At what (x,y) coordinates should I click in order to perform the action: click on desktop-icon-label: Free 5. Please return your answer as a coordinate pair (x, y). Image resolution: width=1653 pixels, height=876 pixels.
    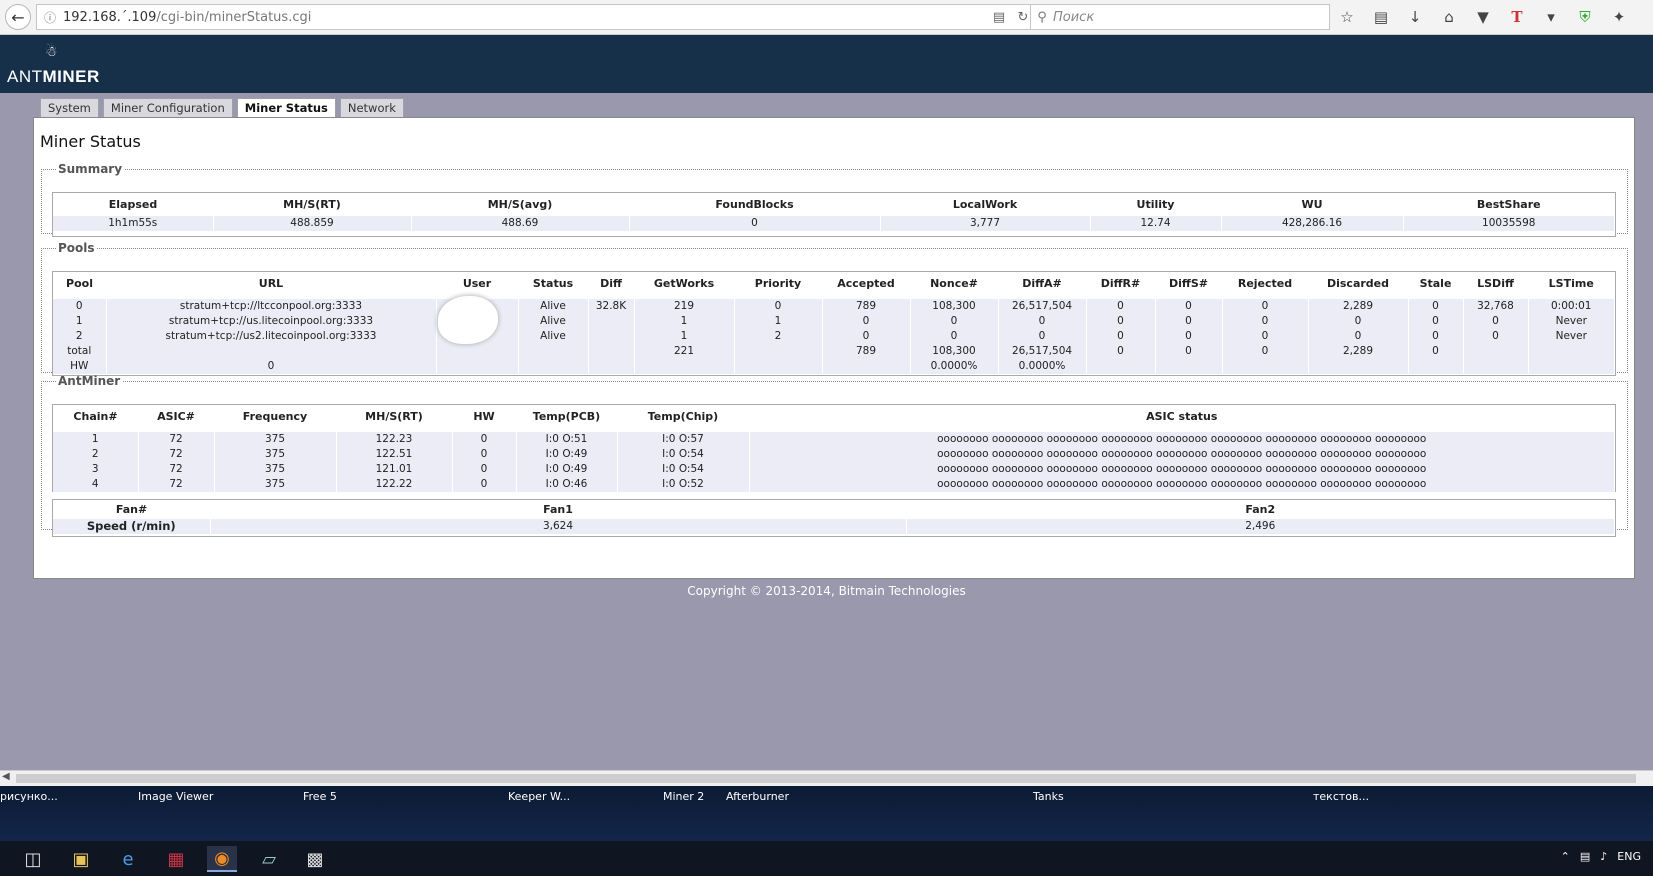
    Looking at the image, I should click on (320, 796).